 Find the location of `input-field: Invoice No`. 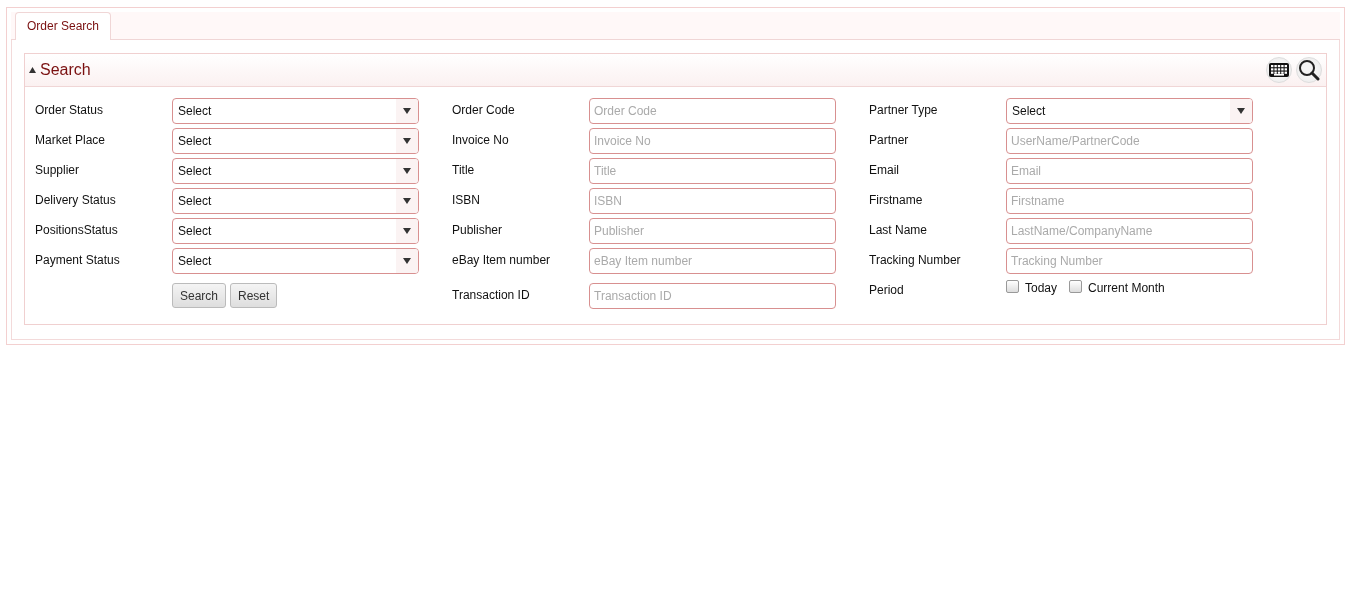

input-field: Invoice No is located at coordinates (712, 141).